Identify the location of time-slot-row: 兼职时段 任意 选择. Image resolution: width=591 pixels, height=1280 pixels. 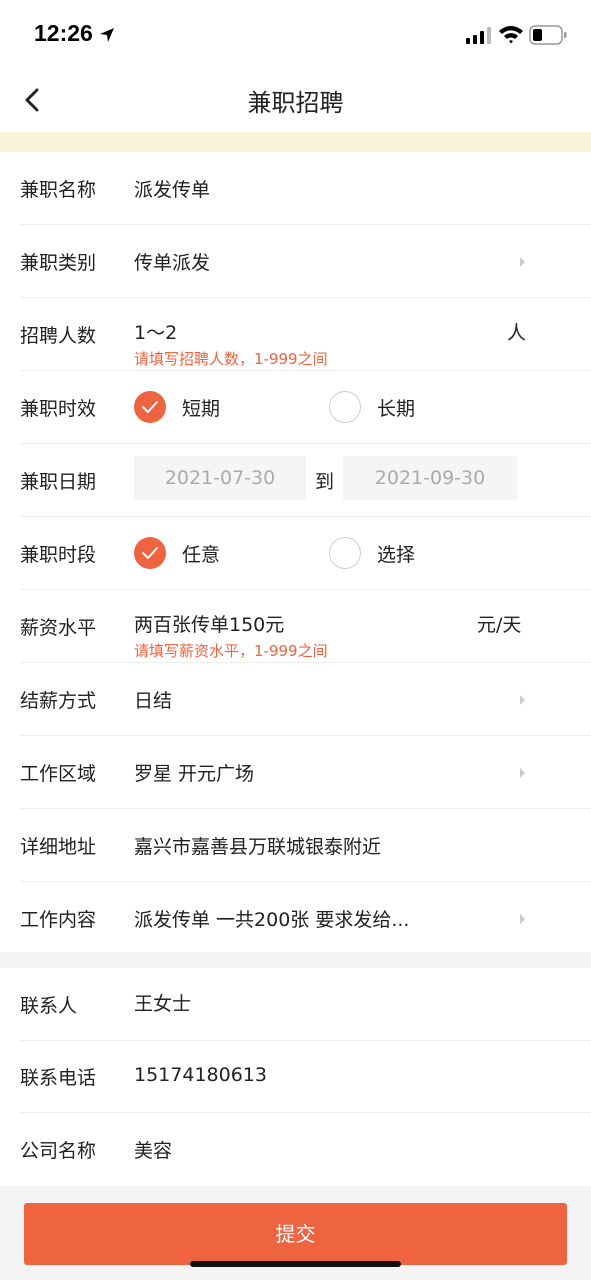
(295, 553).